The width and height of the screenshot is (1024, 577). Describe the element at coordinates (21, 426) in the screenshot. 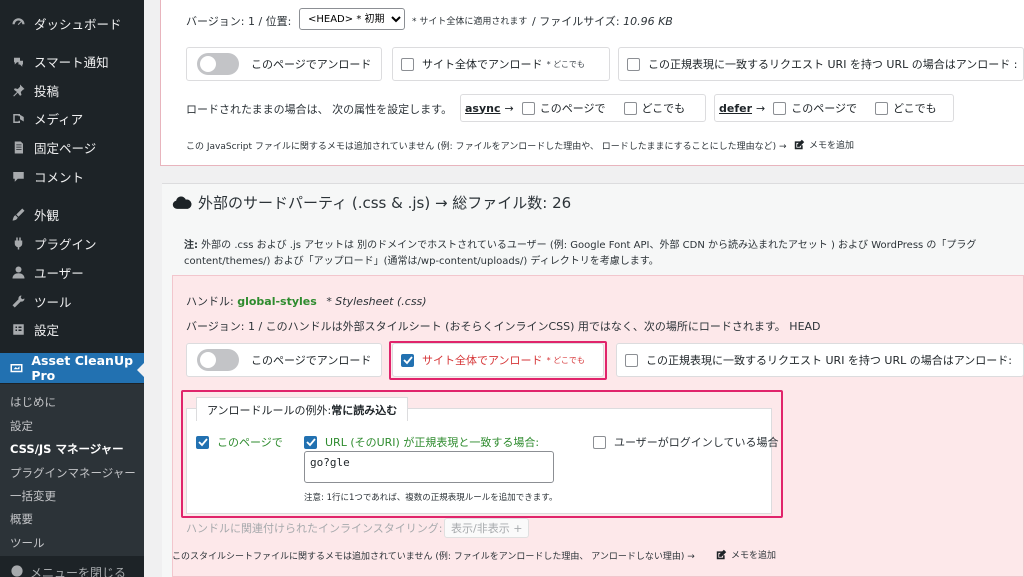

I see `submenu-settings: 設定` at that location.